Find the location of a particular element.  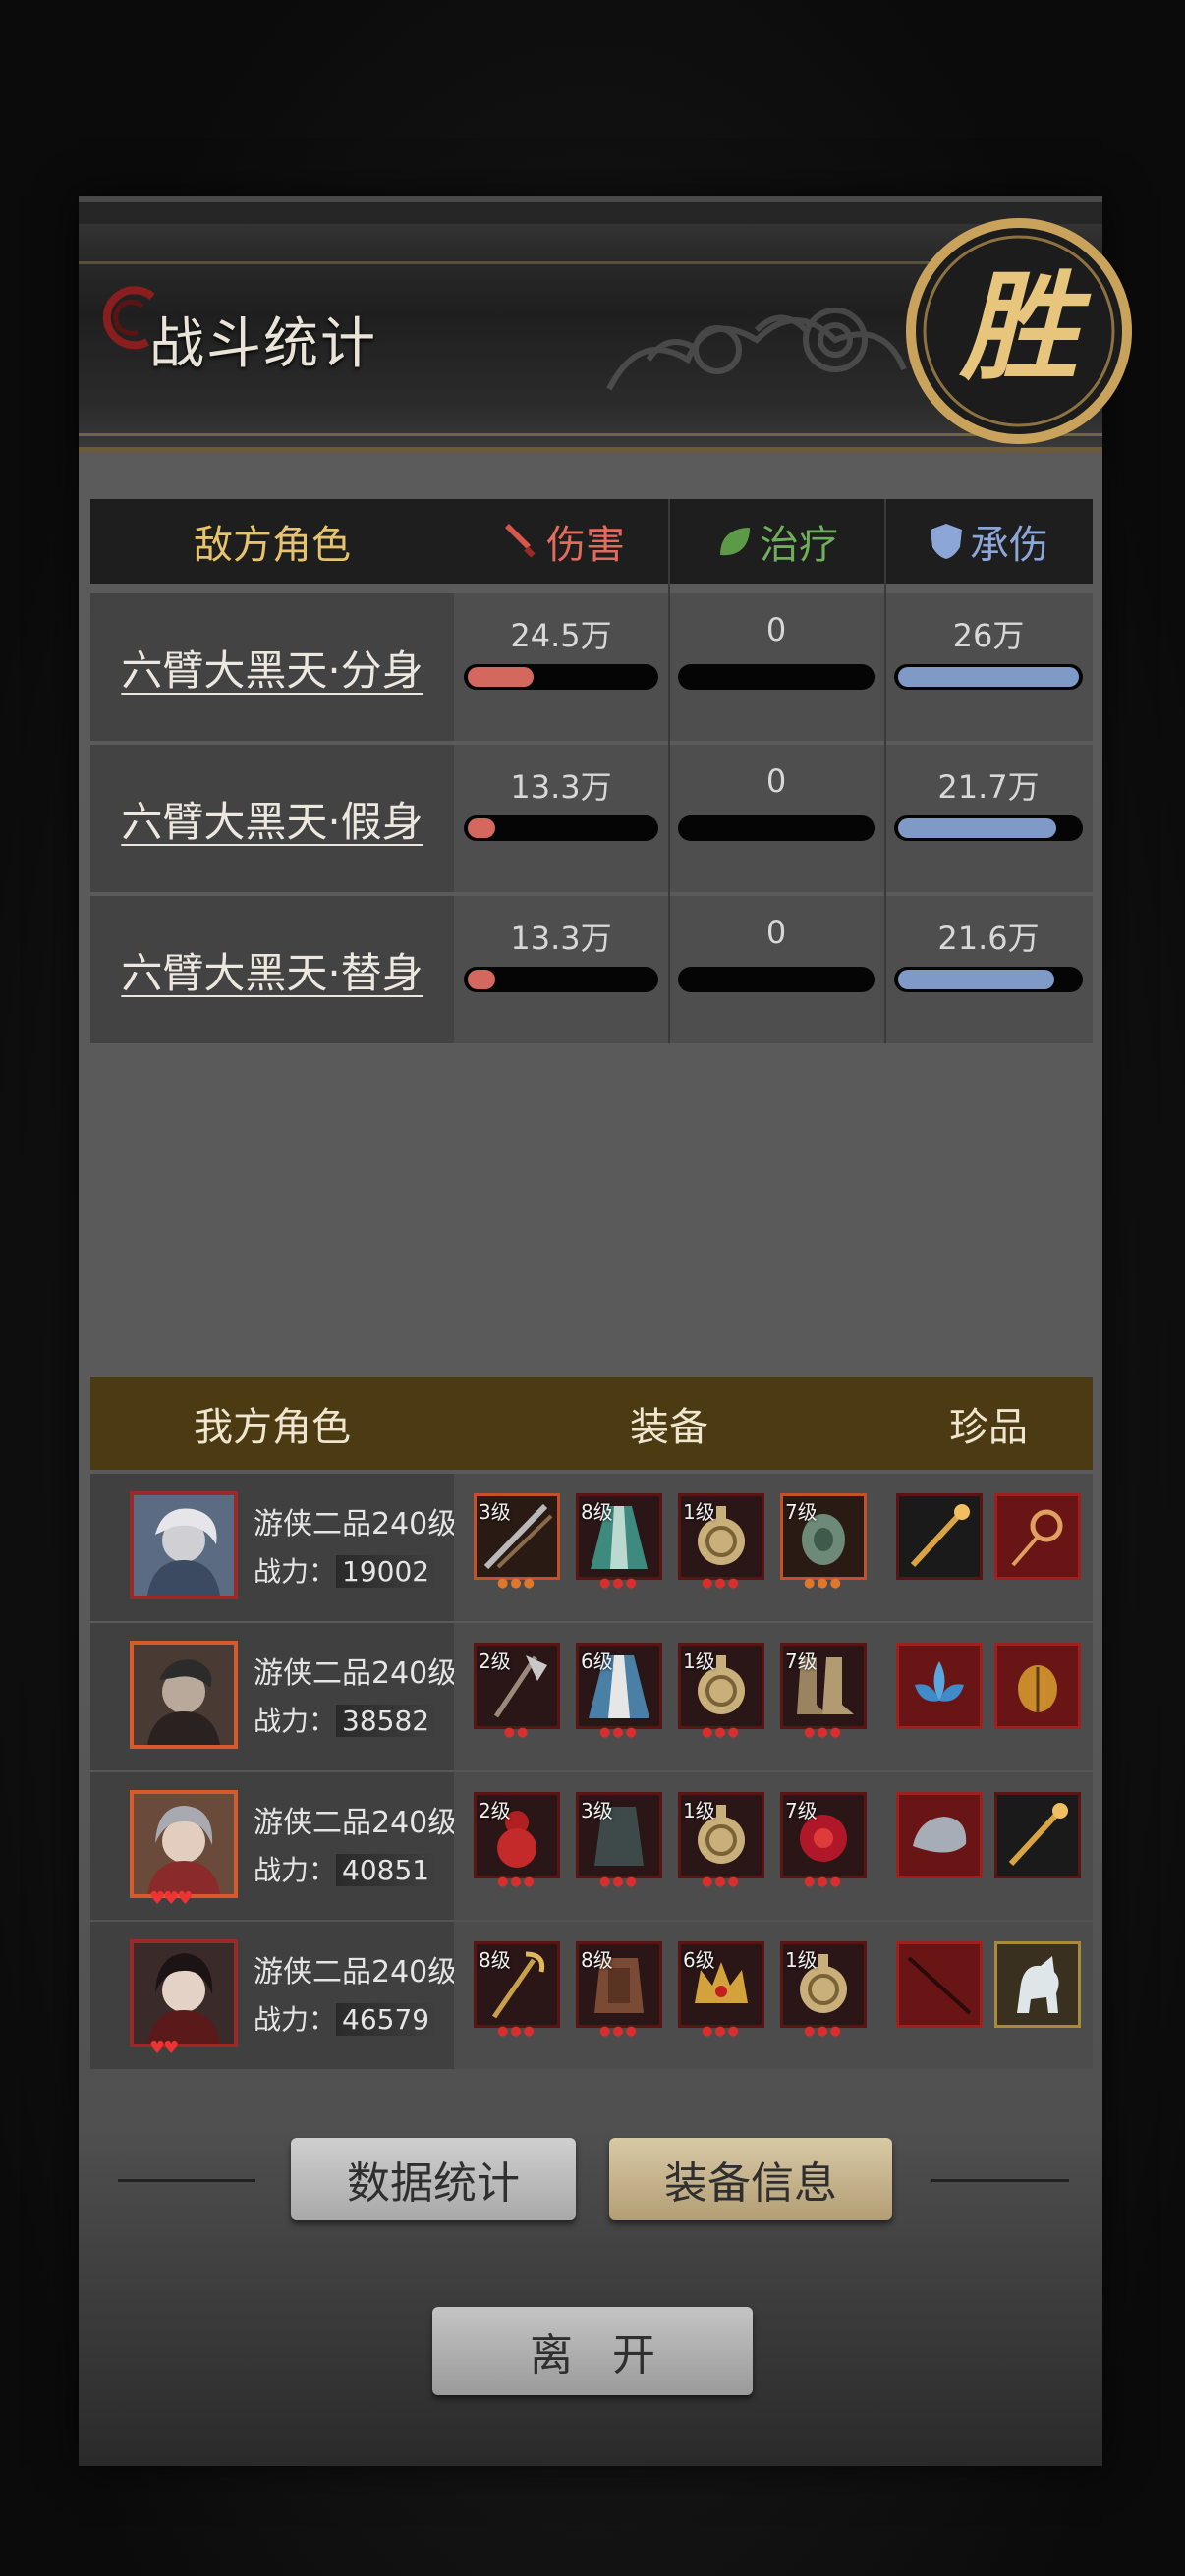

damage-value: 24.5万 is located at coordinates (561, 635).